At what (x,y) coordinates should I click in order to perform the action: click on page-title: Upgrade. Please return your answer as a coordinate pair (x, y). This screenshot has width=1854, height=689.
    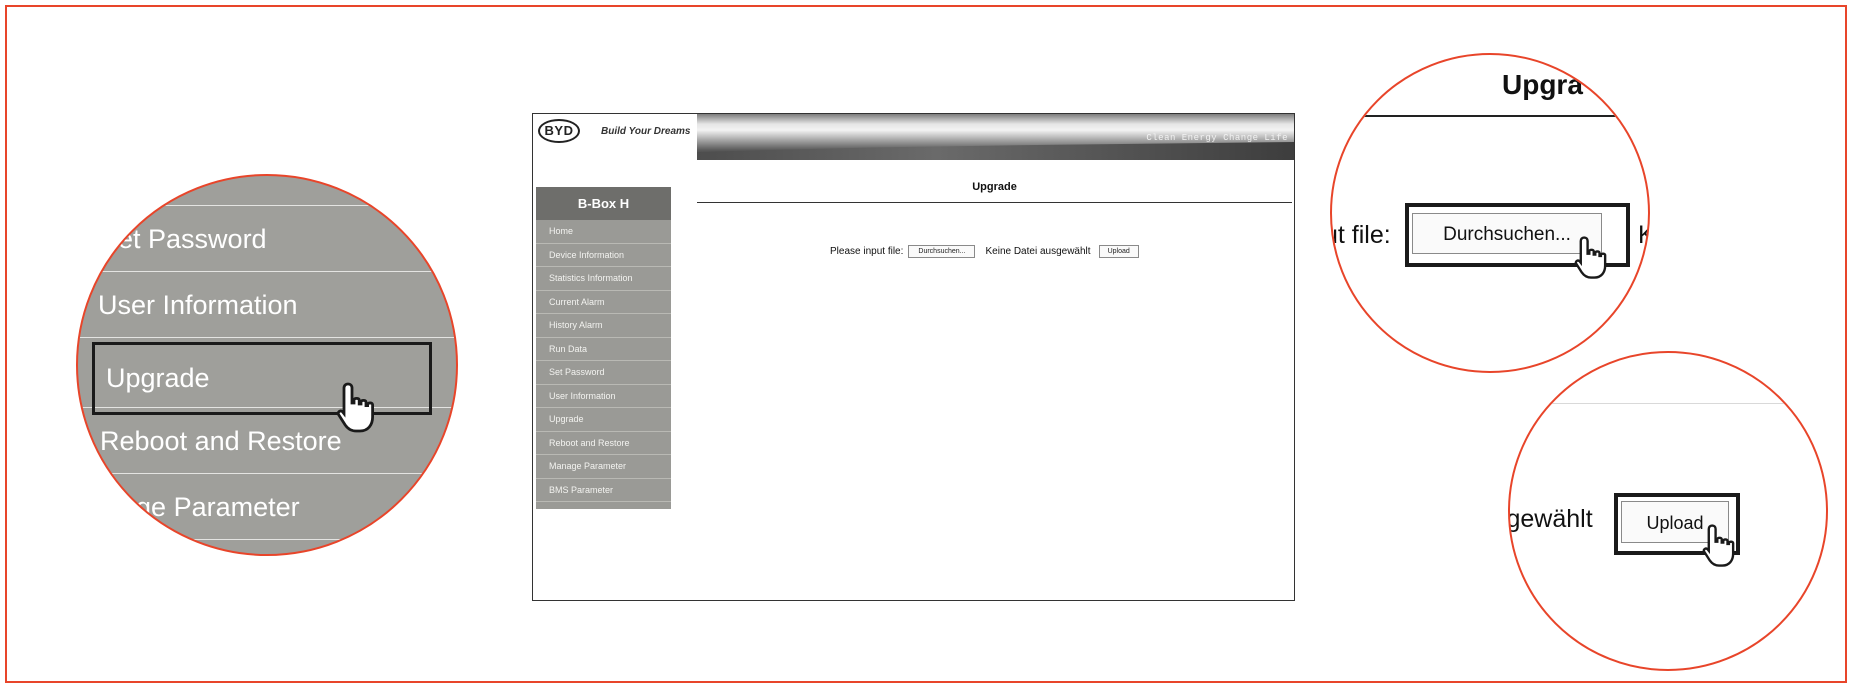
    Looking at the image, I should click on (994, 187).